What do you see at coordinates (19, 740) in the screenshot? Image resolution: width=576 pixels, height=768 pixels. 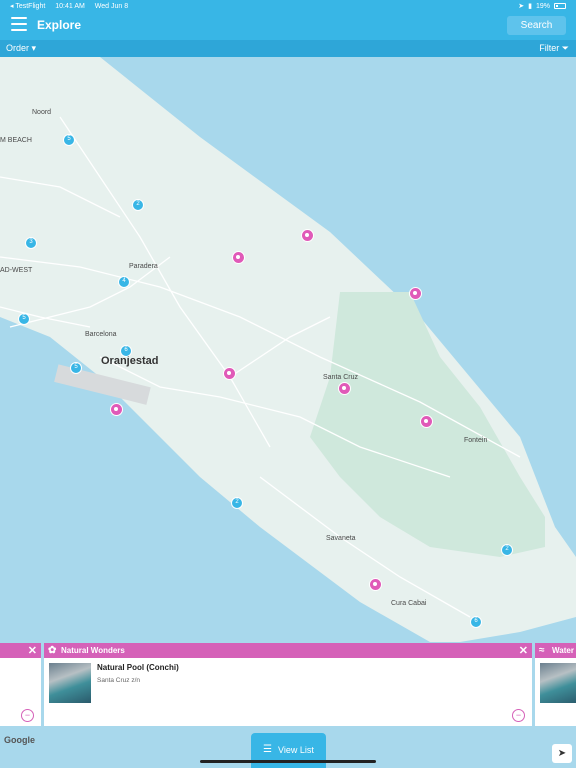 I see `google-logo: Google` at bounding box center [19, 740].